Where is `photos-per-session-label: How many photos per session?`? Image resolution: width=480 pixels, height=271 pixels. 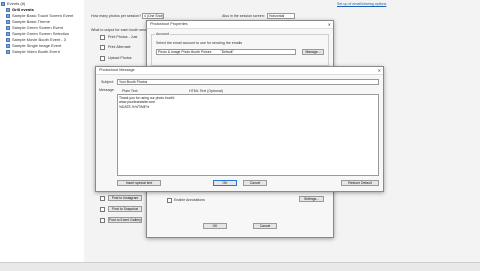 photos-per-session-label: How many photos per session? is located at coordinates (116, 16).